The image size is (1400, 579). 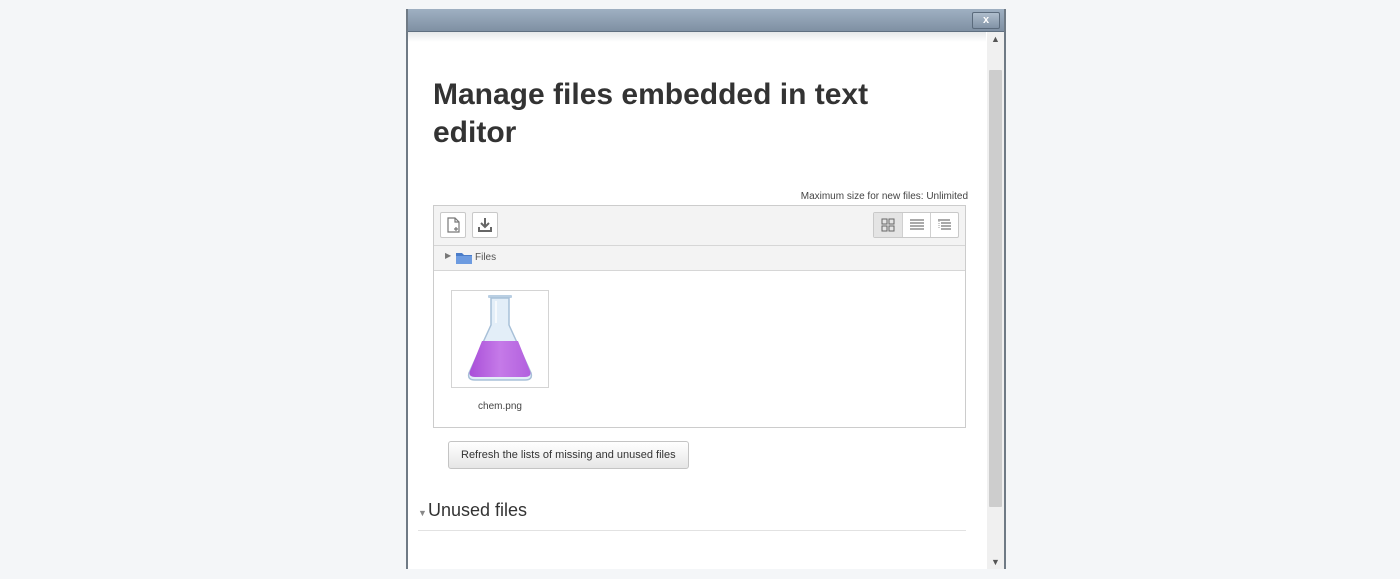 What do you see at coordinates (422, 513) in the screenshot?
I see `collapse-arrow-icon: ▼` at bounding box center [422, 513].